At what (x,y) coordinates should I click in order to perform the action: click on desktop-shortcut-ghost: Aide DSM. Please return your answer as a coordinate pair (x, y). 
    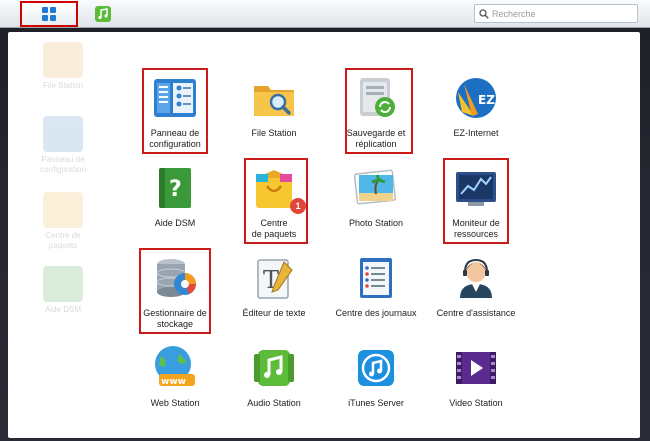
    Looking at the image, I should click on (63, 290).